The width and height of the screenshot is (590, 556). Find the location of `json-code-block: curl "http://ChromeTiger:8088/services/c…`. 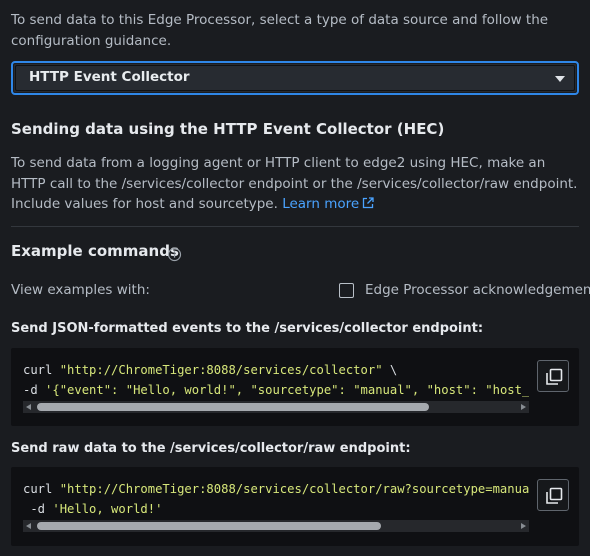

json-code-block: curl "http://ChromeTiger:8088/services/c… is located at coordinates (295, 387).